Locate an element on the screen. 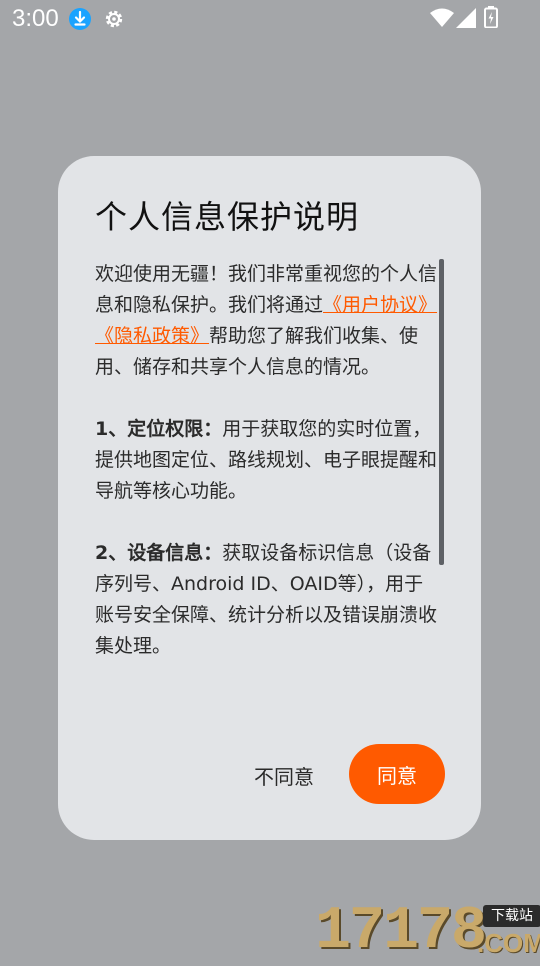  status-bar: 3:00 is located at coordinates (270, 19).